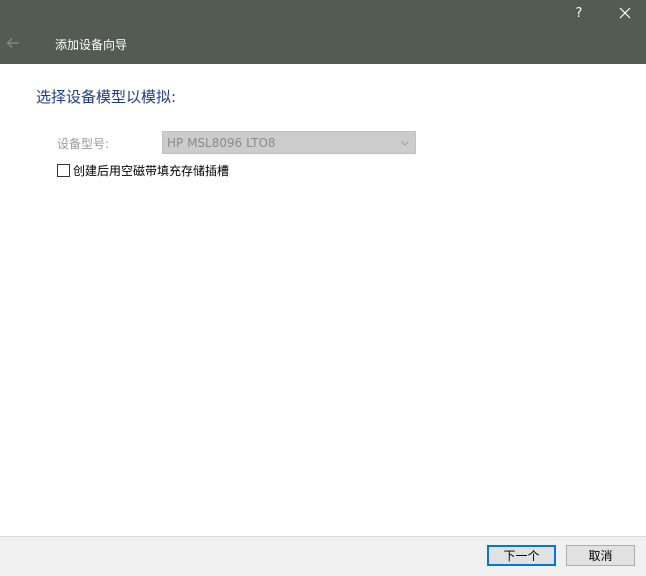 This screenshot has width=646, height=576. I want to click on device-type-label: 设备型号:, so click(83, 144).